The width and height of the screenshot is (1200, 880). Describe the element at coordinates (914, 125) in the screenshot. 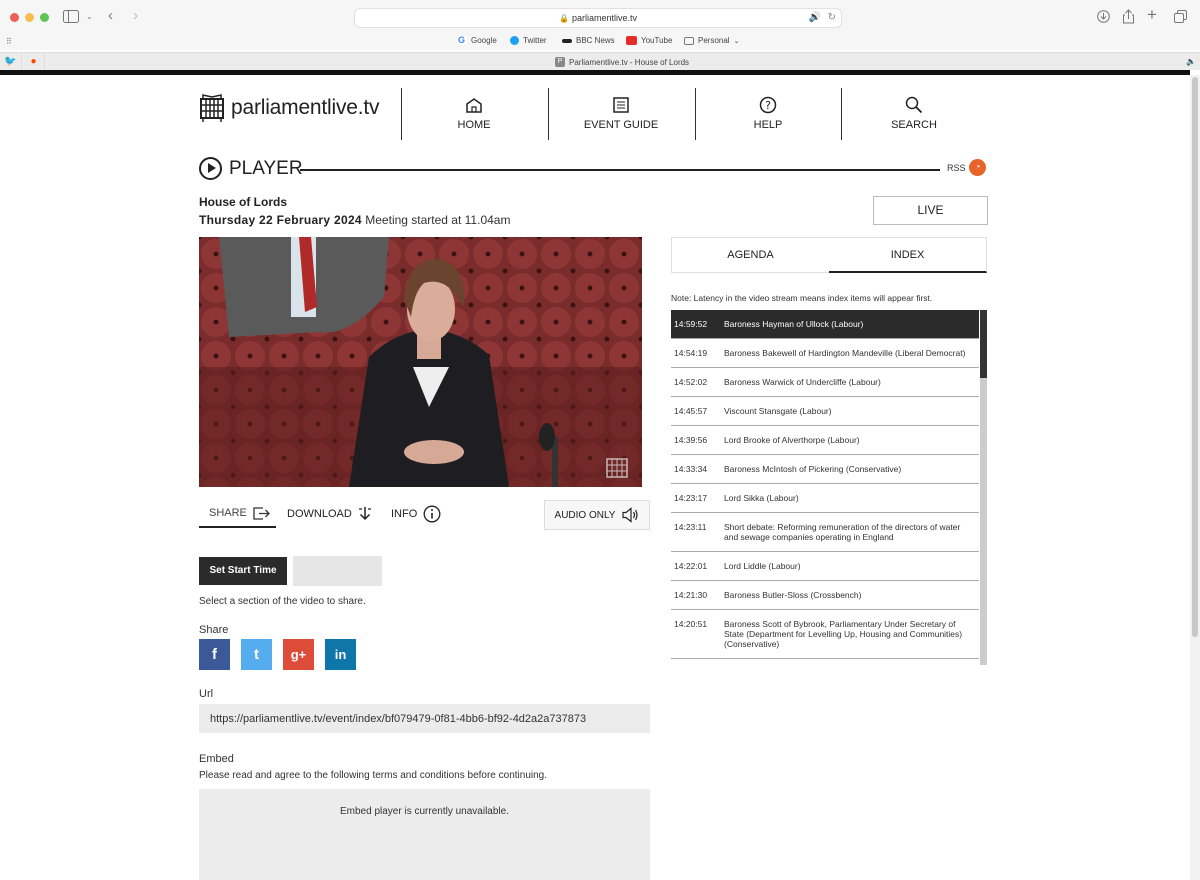

I see `nav-label: SEARCH` at that location.